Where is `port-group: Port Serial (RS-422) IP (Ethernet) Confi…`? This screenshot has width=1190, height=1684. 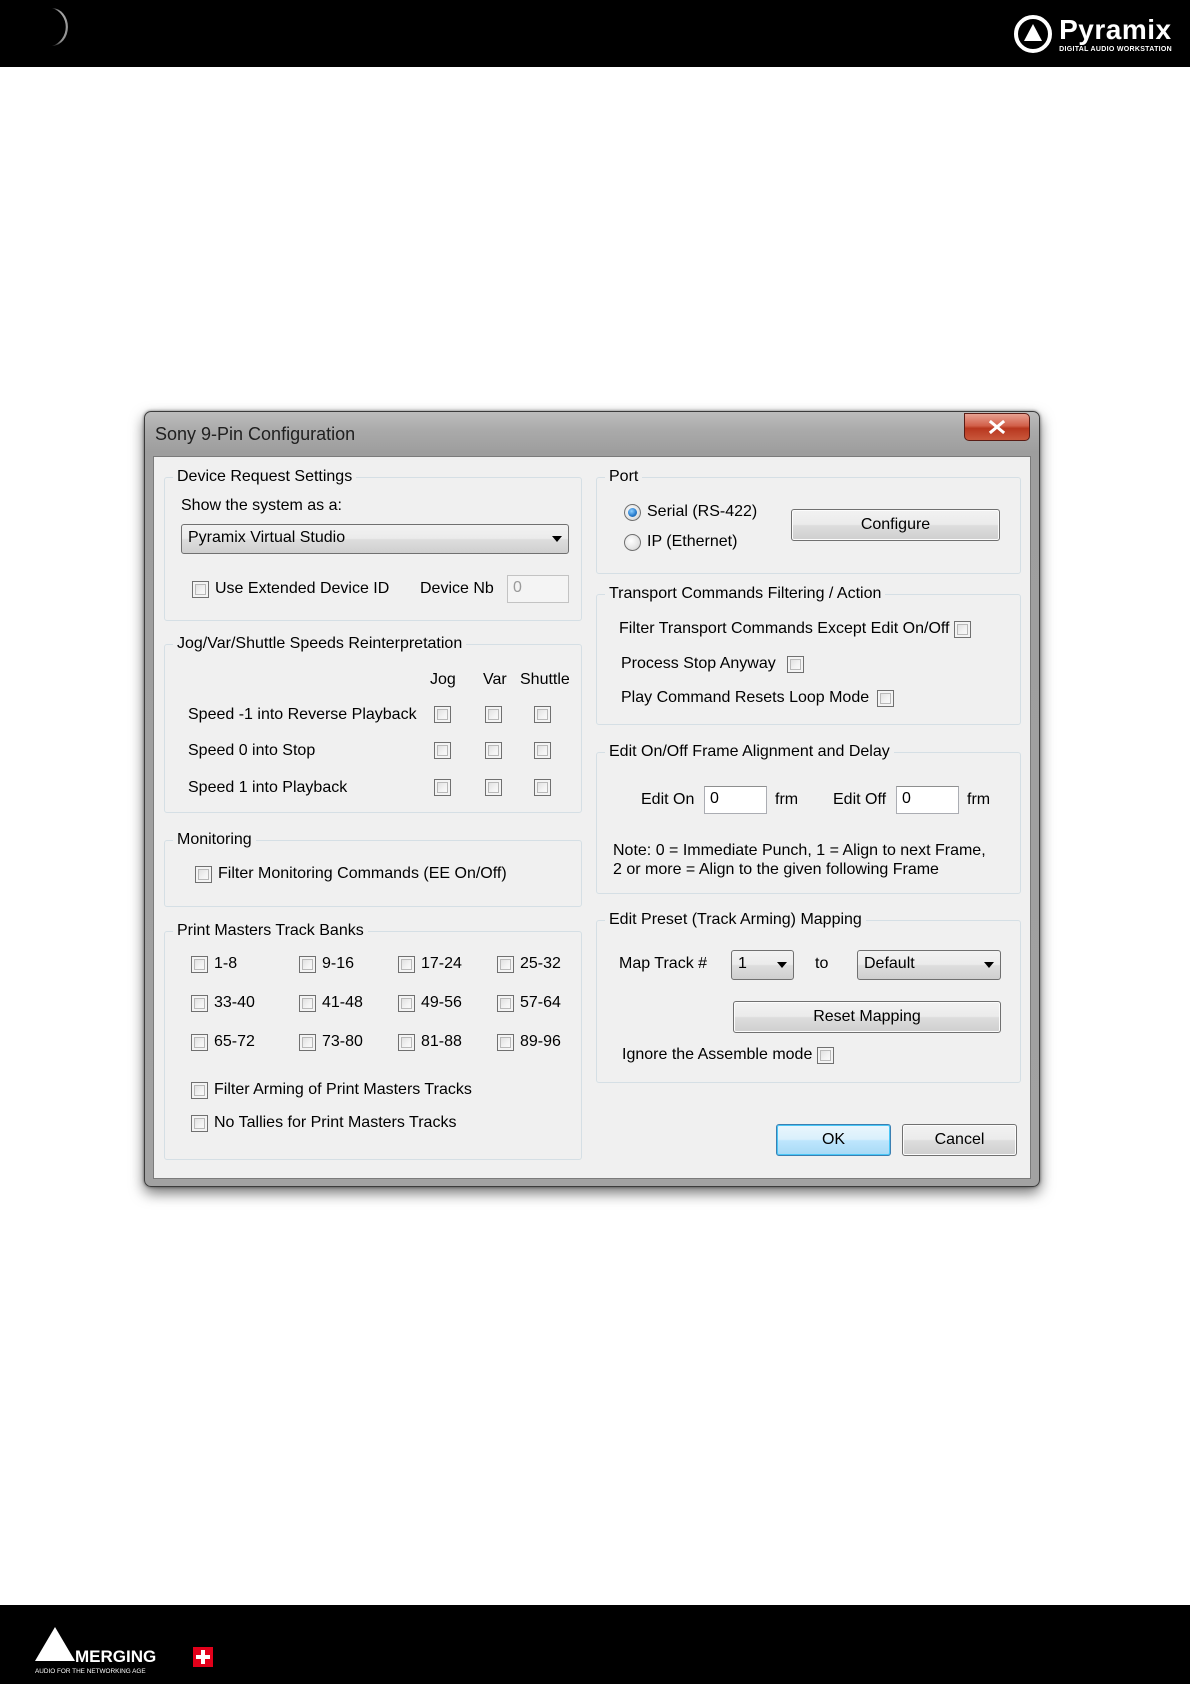
port-group: Port Serial (RS-422) IP (Ethernet) Confi… is located at coordinates (808, 520).